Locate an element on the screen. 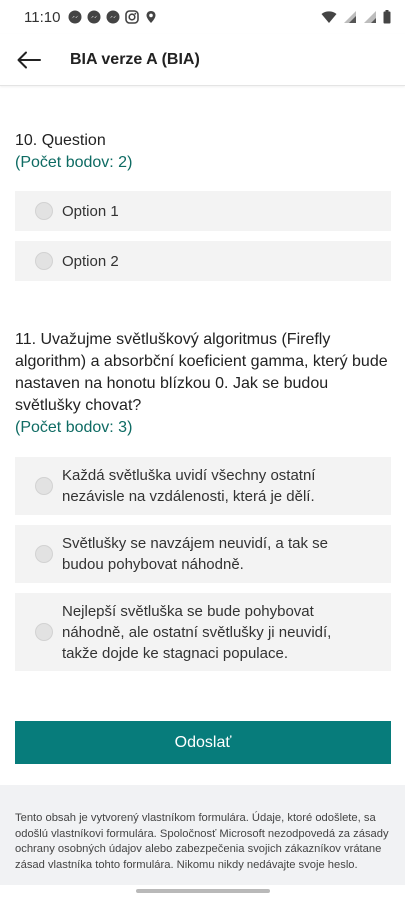  system-icons is located at coordinates (356, 17).